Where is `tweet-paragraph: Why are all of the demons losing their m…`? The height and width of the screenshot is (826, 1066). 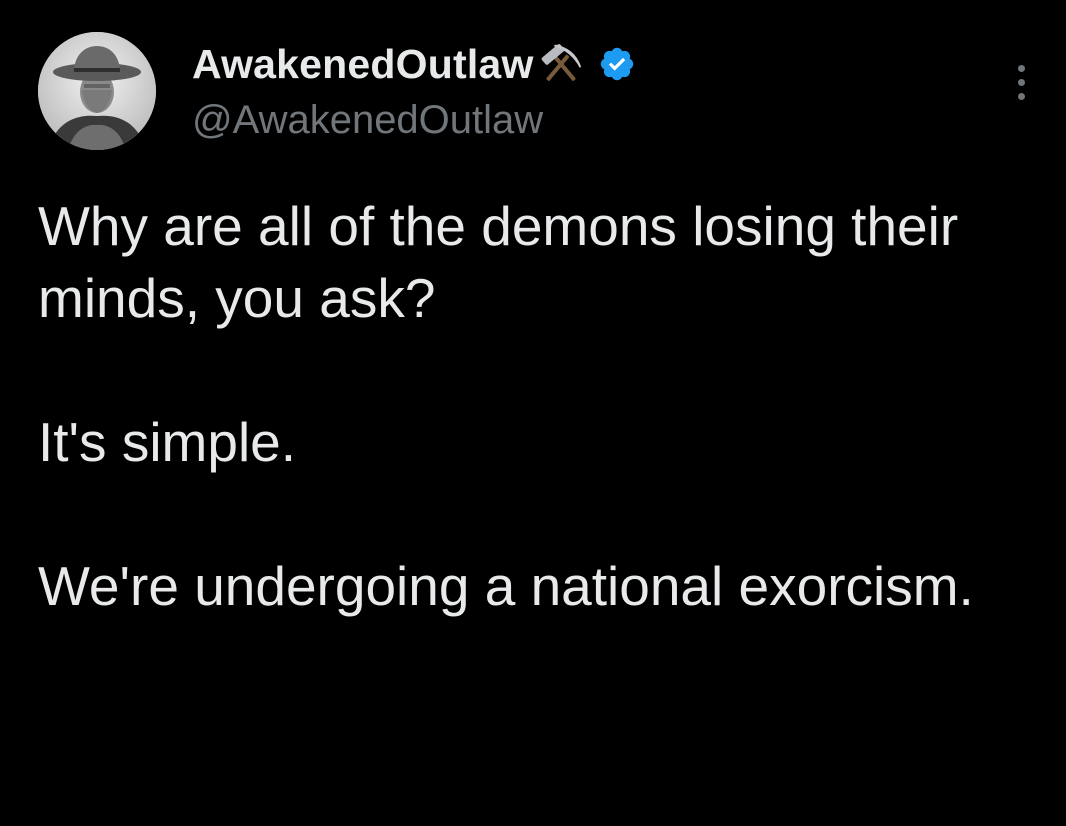 tweet-paragraph: Why are all of the demons losing their m… is located at coordinates (498, 262).